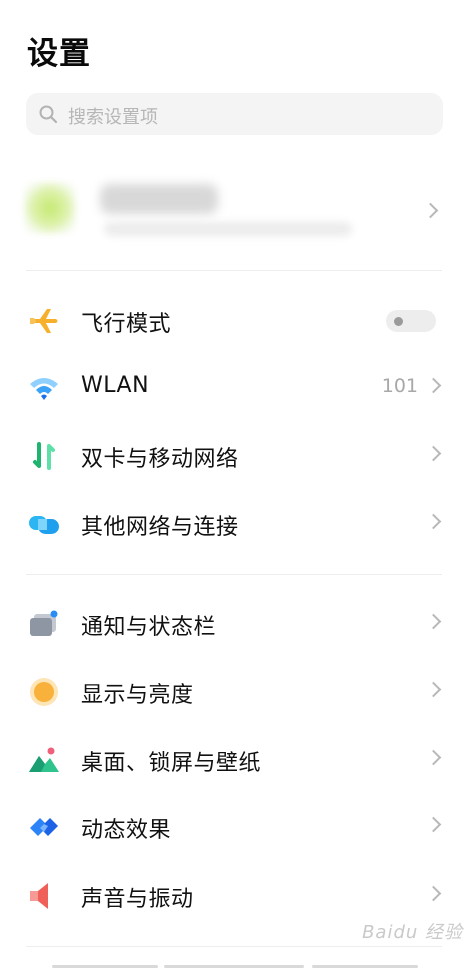 This screenshot has height=972, width=471. What do you see at coordinates (159, 199) in the screenshot?
I see `account-name-blurred` at bounding box center [159, 199].